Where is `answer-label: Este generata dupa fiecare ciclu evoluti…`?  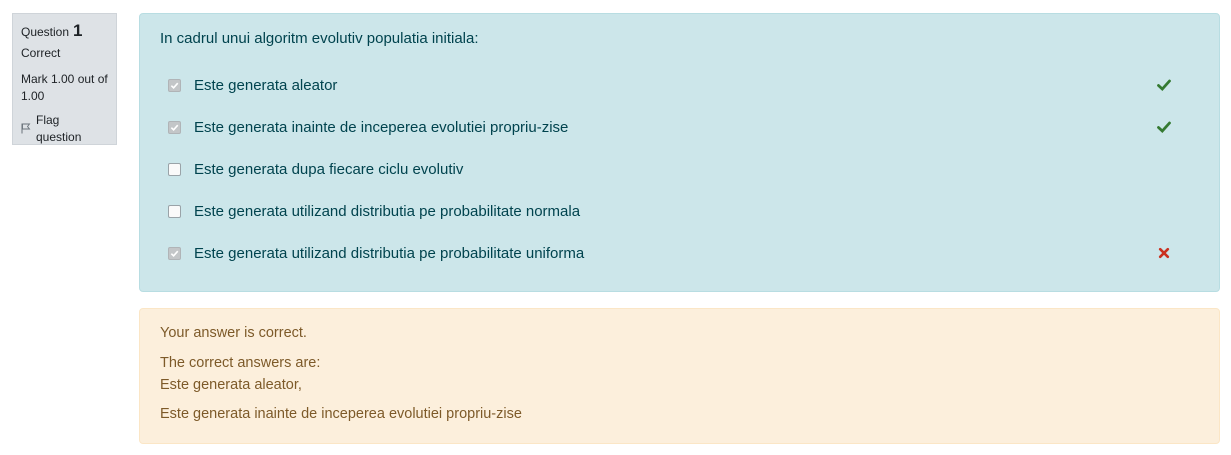 answer-label: Este generata dupa fiecare ciclu evoluti… is located at coordinates (329, 169).